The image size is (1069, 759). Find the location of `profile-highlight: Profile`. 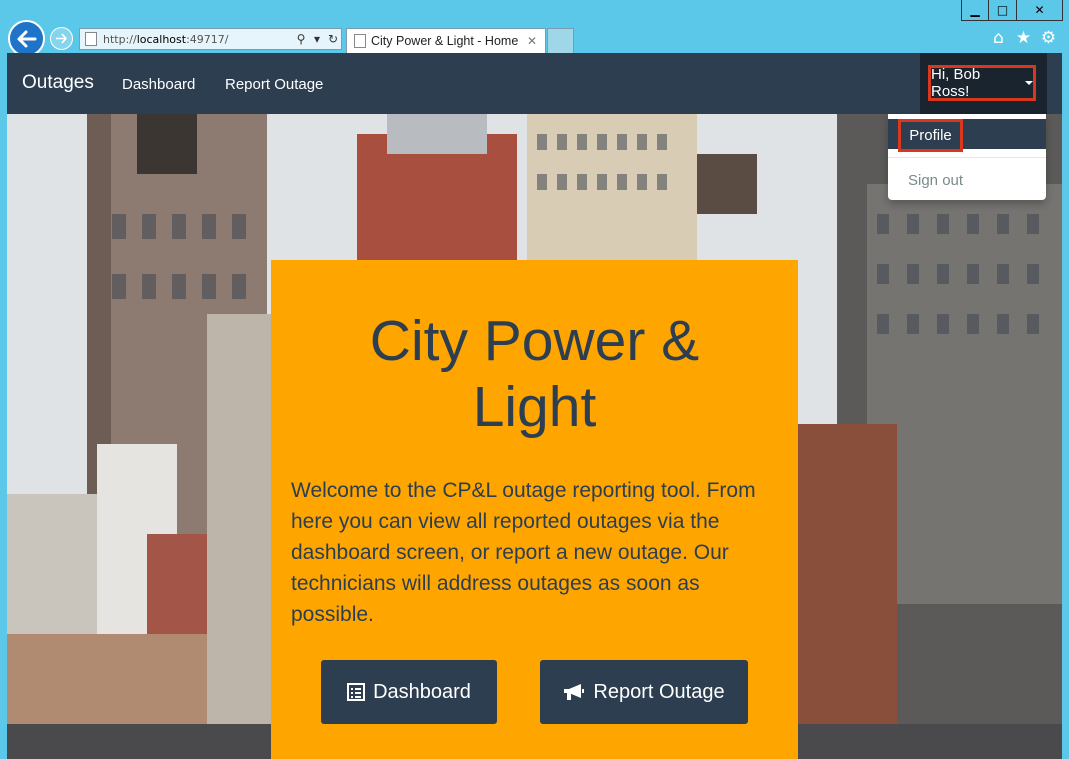

profile-highlight: Profile is located at coordinates (930, 135).